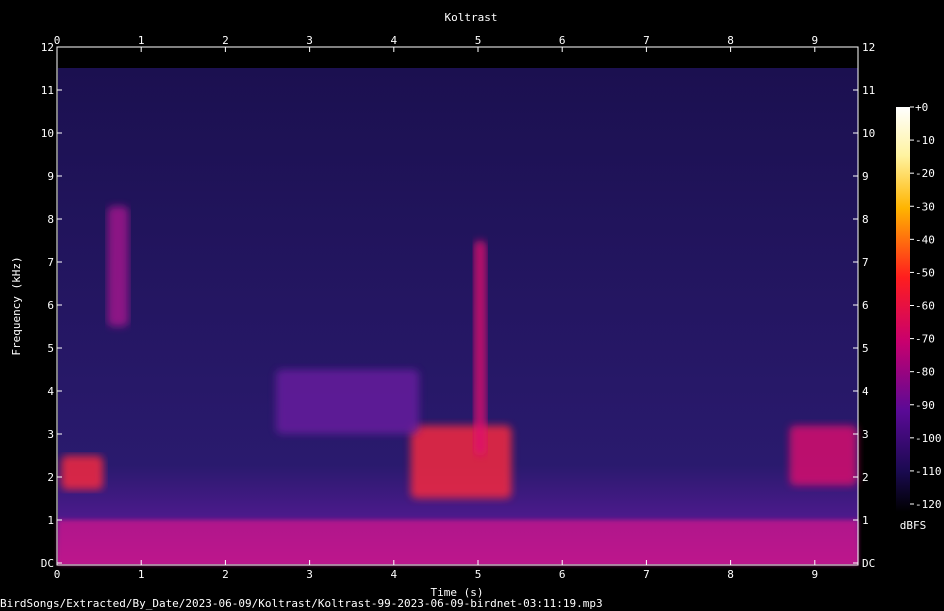  Describe the element at coordinates (865, 391) in the screenshot. I see `y-tick-label-right: 4` at that location.